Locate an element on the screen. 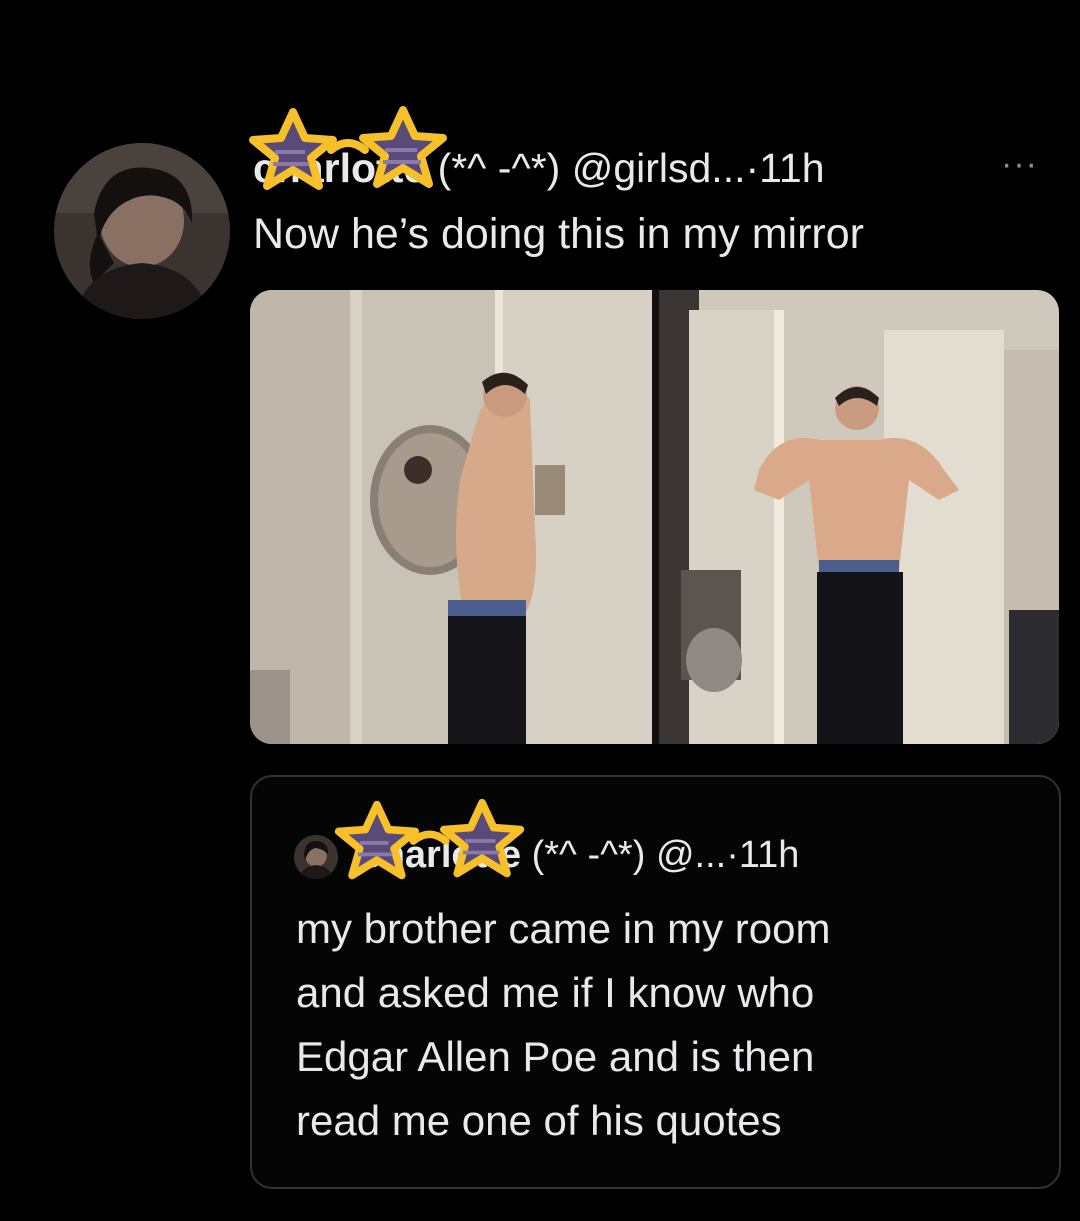 This screenshot has width=1080, height=1221. quoted-display-name: charlotte is located at coordinates (441, 855).